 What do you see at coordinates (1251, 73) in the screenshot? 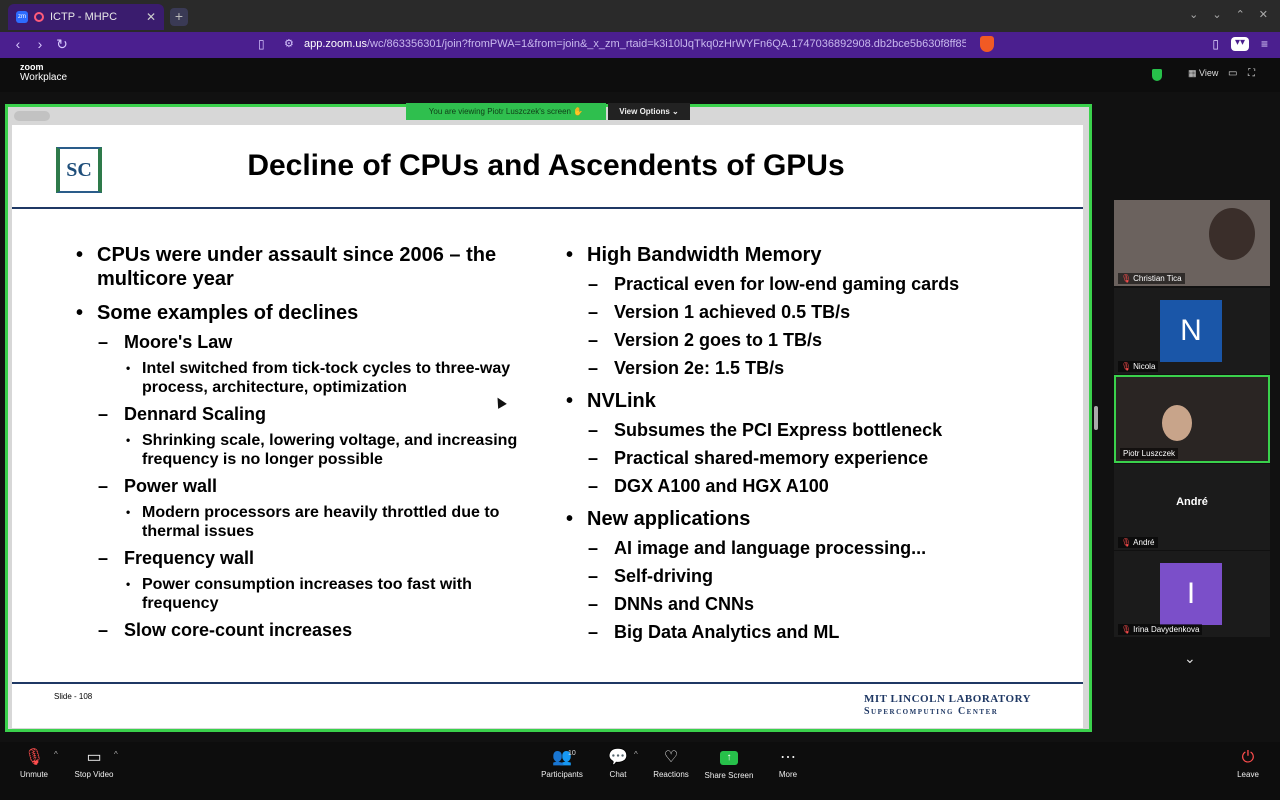
I see `fullscreen-icon: ⛶` at bounding box center [1251, 73].